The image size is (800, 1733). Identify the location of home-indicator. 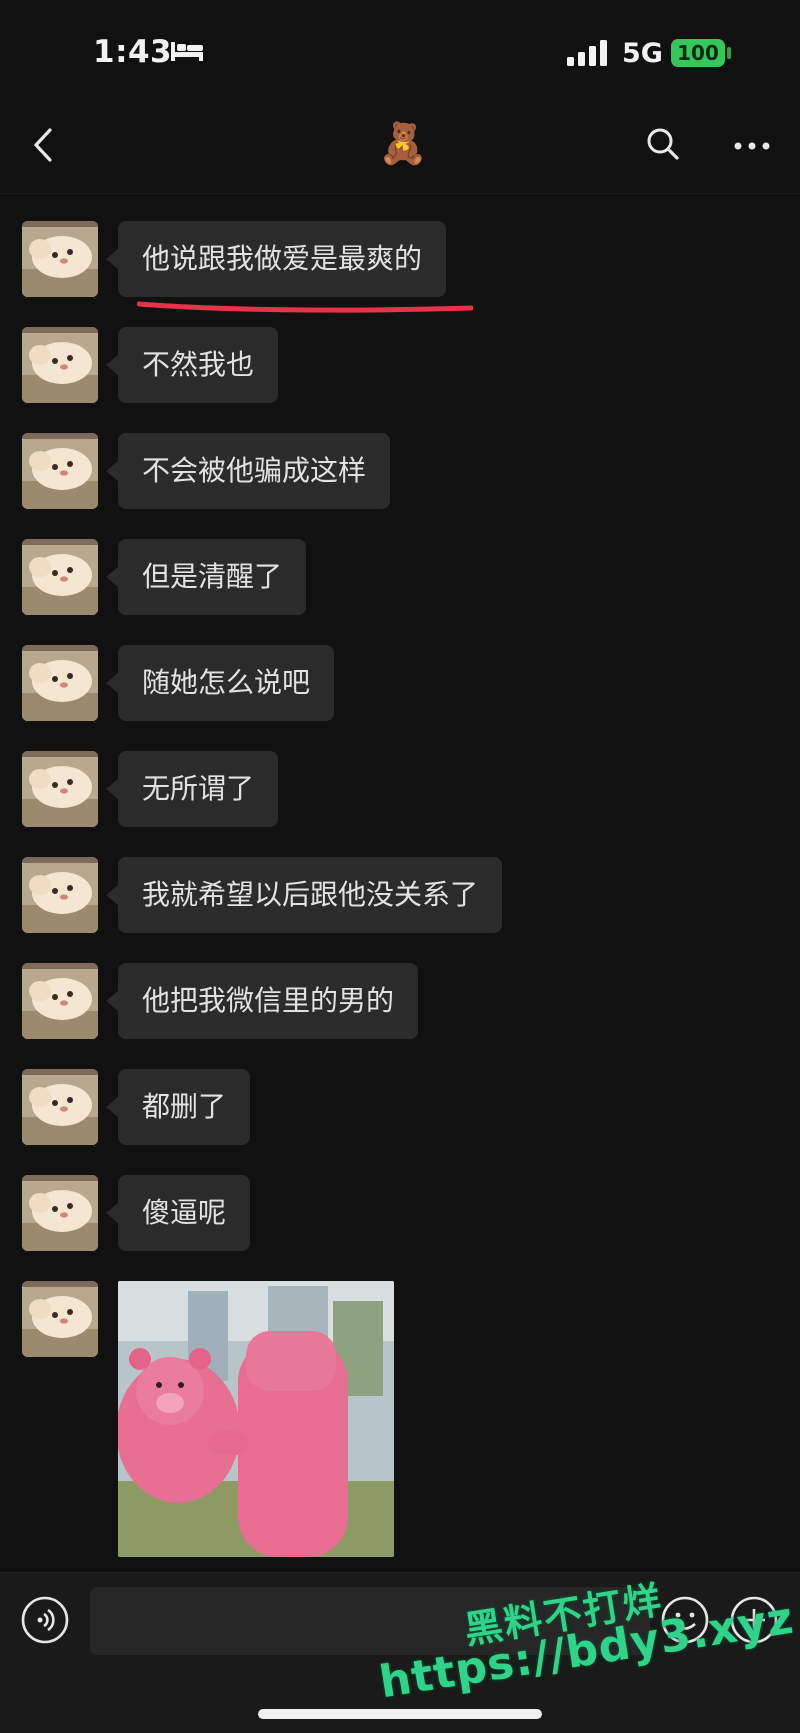
(400, 1714).